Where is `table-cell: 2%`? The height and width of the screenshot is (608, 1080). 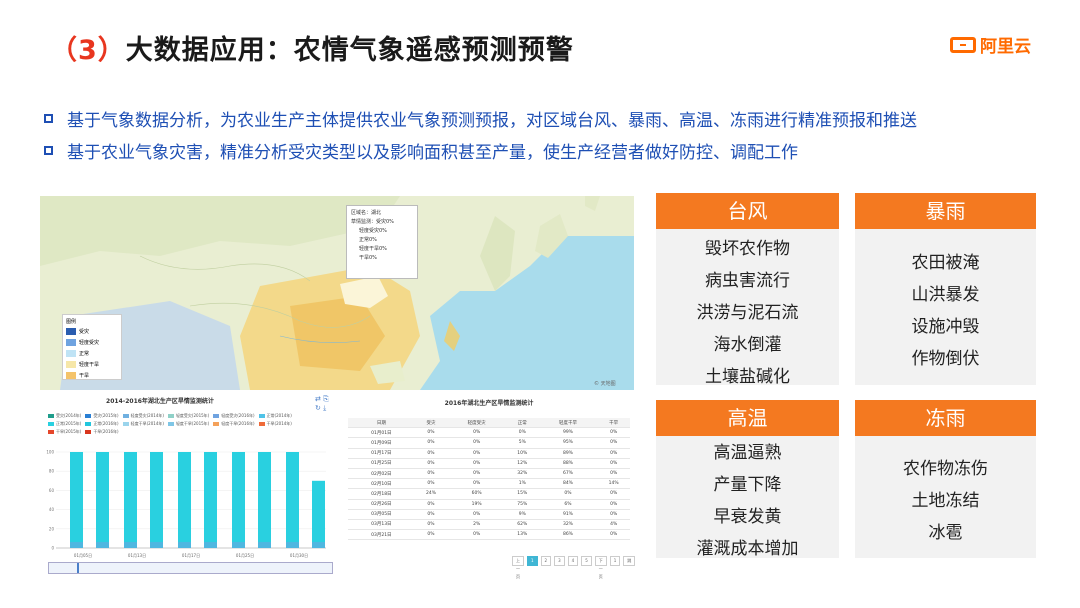
table-cell: 2% is located at coordinates (476, 525).